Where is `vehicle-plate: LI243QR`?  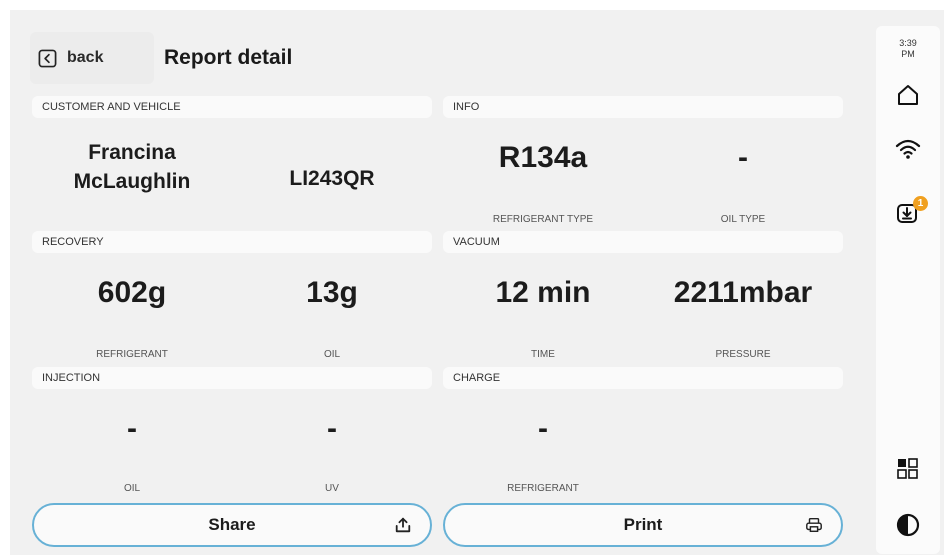
vehicle-plate: LI243QR is located at coordinates (332, 179).